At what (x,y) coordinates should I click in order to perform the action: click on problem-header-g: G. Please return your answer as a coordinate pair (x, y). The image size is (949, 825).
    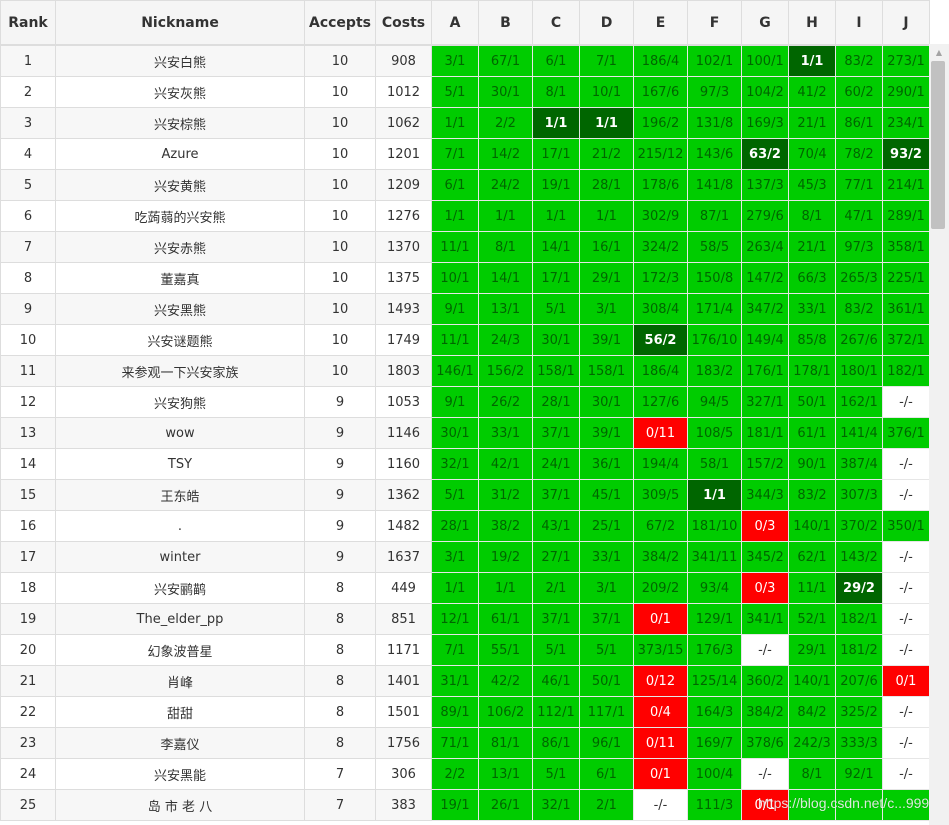
    Looking at the image, I should click on (765, 23).